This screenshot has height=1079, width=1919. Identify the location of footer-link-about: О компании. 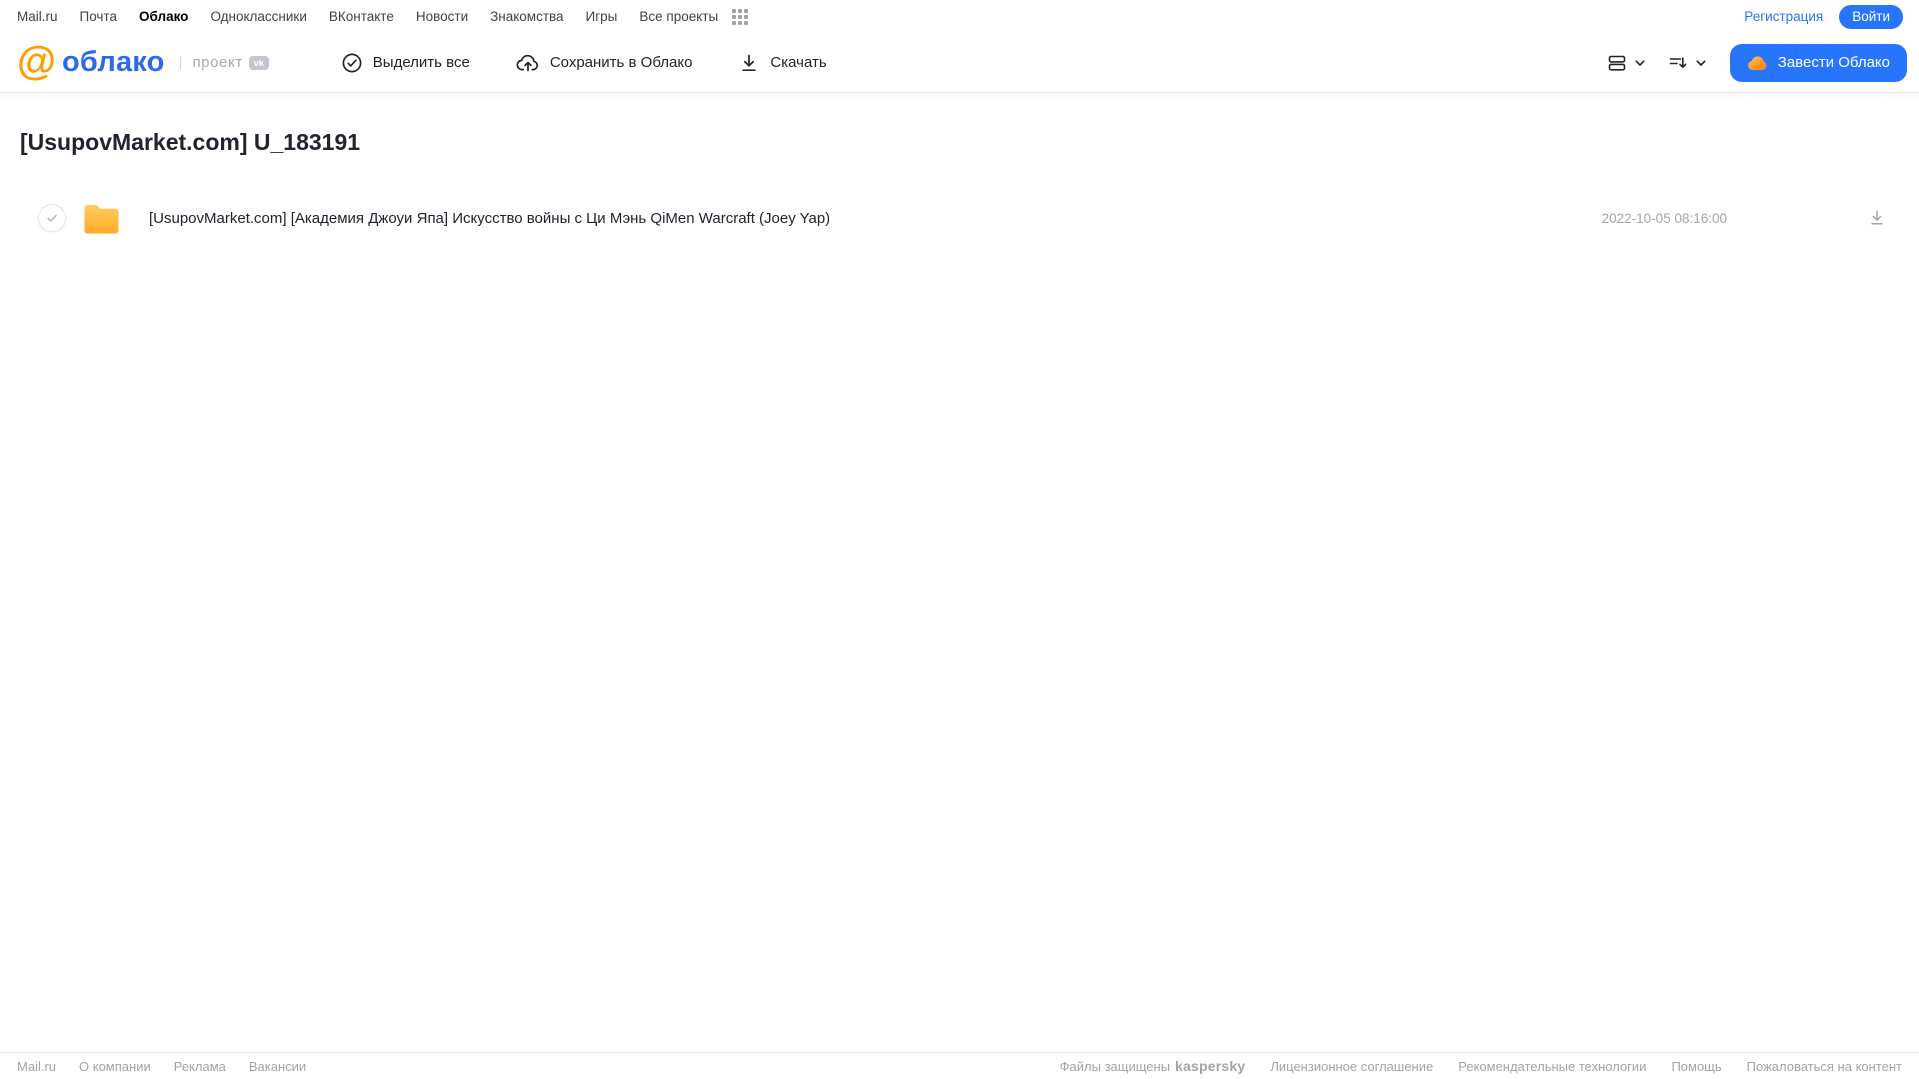
(115, 1066).